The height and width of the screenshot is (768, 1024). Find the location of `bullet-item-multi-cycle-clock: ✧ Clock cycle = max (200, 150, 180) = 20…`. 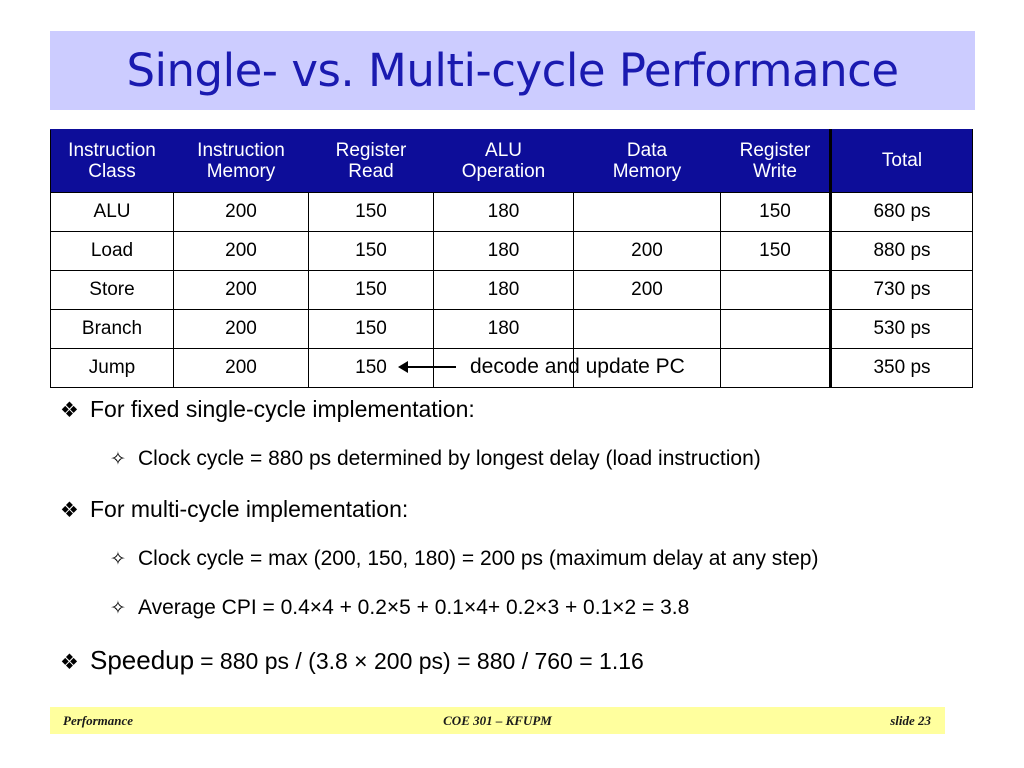

bullet-item-multi-cycle-clock: ✧ Clock cycle = max (200, 150, 180) = 20… is located at coordinates (558, 570).